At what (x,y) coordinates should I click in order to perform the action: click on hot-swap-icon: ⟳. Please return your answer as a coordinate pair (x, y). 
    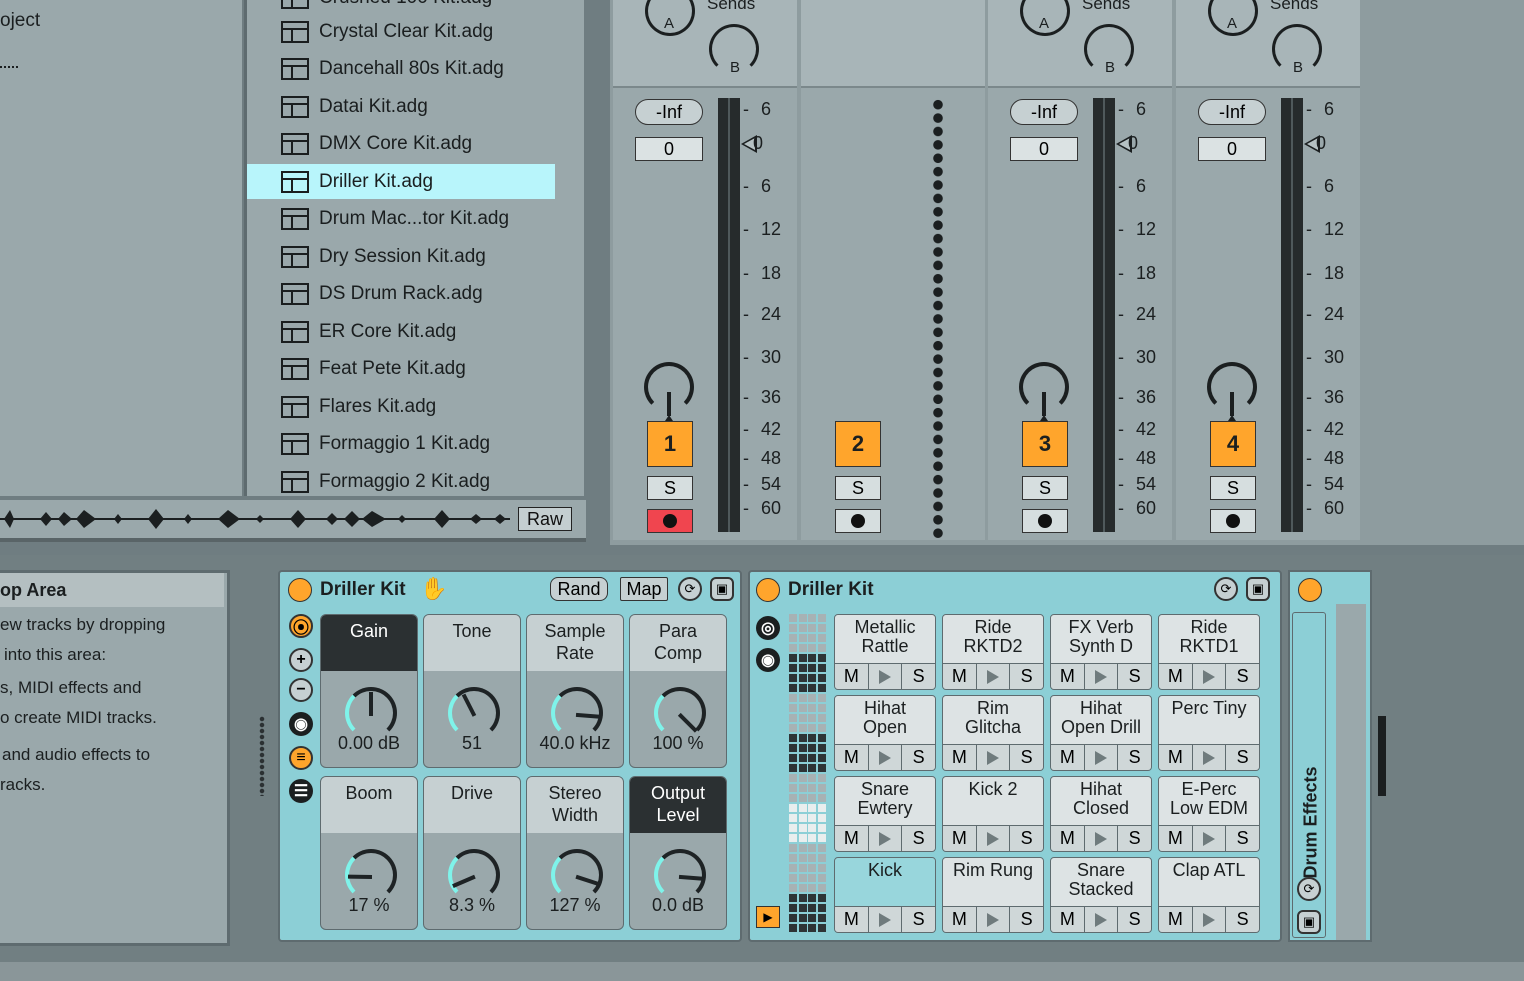
    Looking at the image, I should click on (1309, 889).